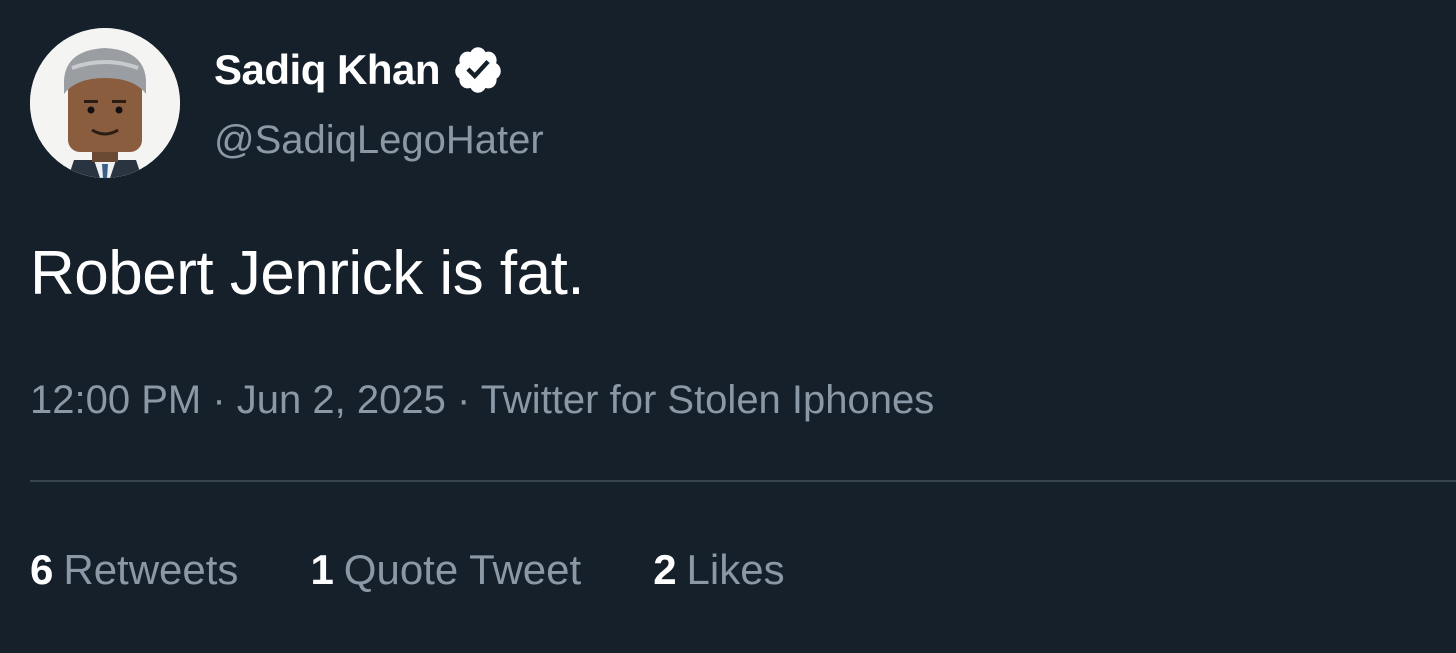 The height and width of the screenshot is (653, 1456). I want to click on author-handle: @SadiqLegoHater, so click(379, 140).